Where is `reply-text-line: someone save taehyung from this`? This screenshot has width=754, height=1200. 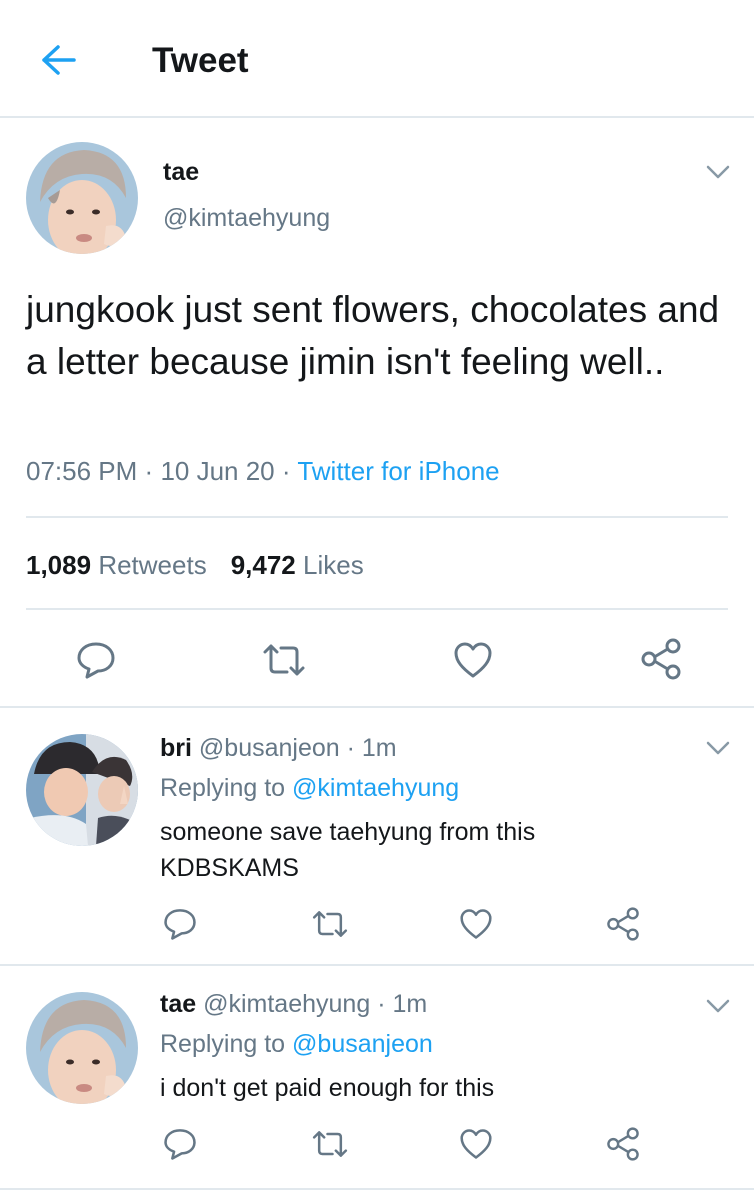 reply-text-line: someone save taehyung from this is located at coordinates (348, 832).